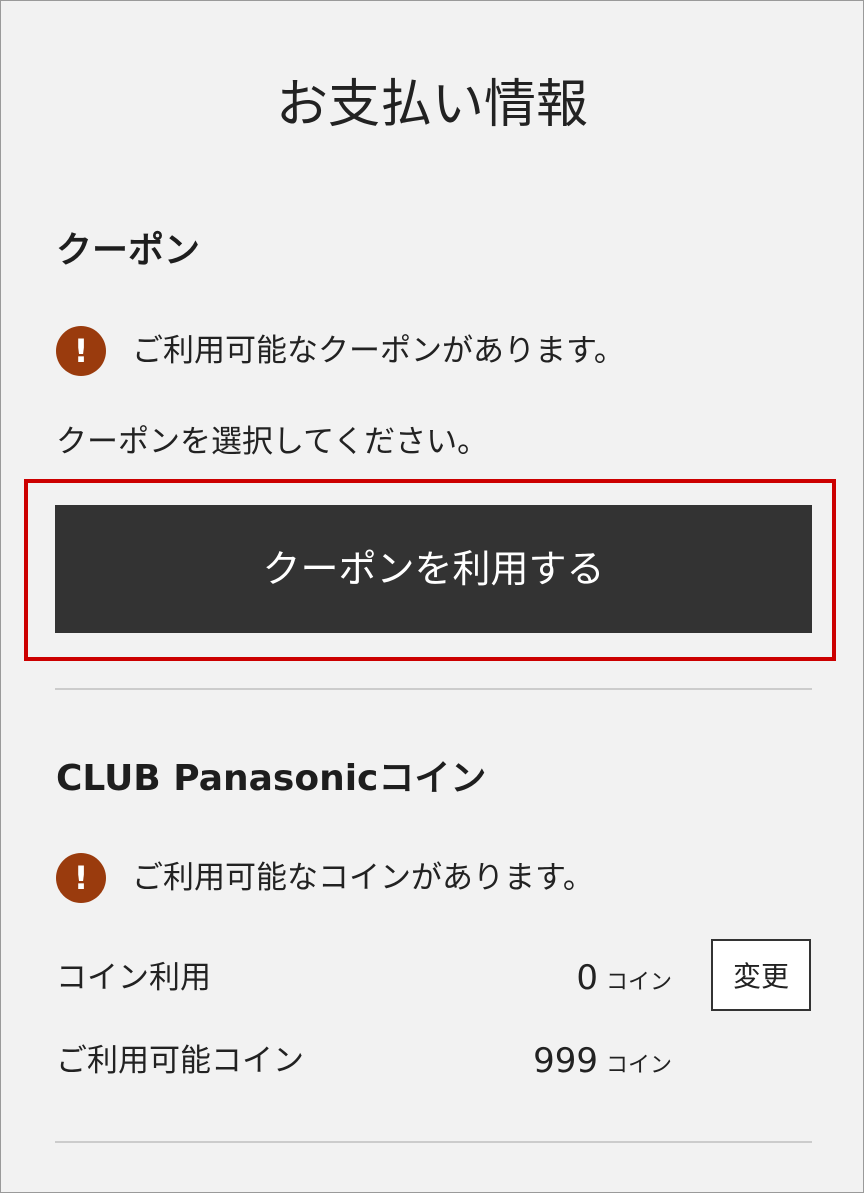  Describe the element at coordinates (602, 1063) in the screenshot. I see `available-coin-value: 999 コイン` at that location.